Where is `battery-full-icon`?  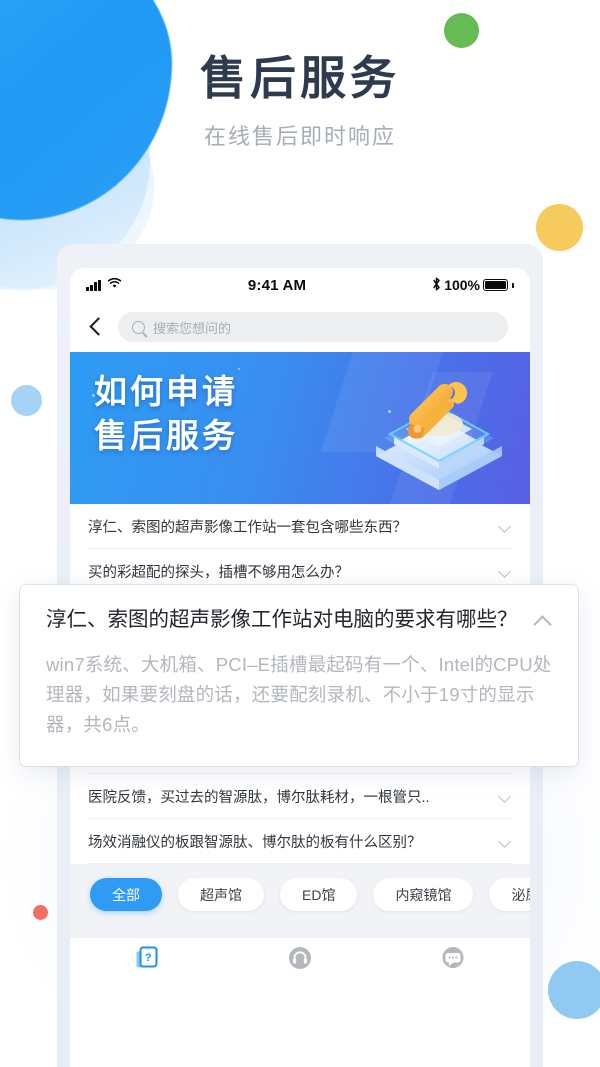
battery-full-icon is located at coordinates (495, 285).